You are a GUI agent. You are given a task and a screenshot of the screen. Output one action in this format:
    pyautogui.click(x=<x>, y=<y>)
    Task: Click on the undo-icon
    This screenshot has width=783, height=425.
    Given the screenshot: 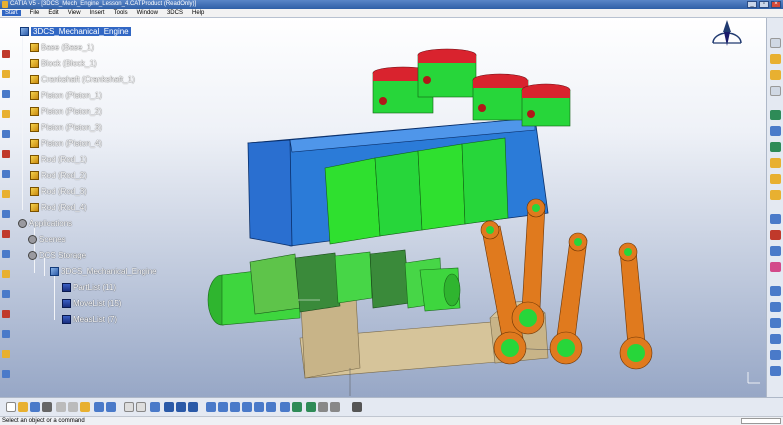 What is the action you would take?
    pyautogui.click(x=99, y=407)
    